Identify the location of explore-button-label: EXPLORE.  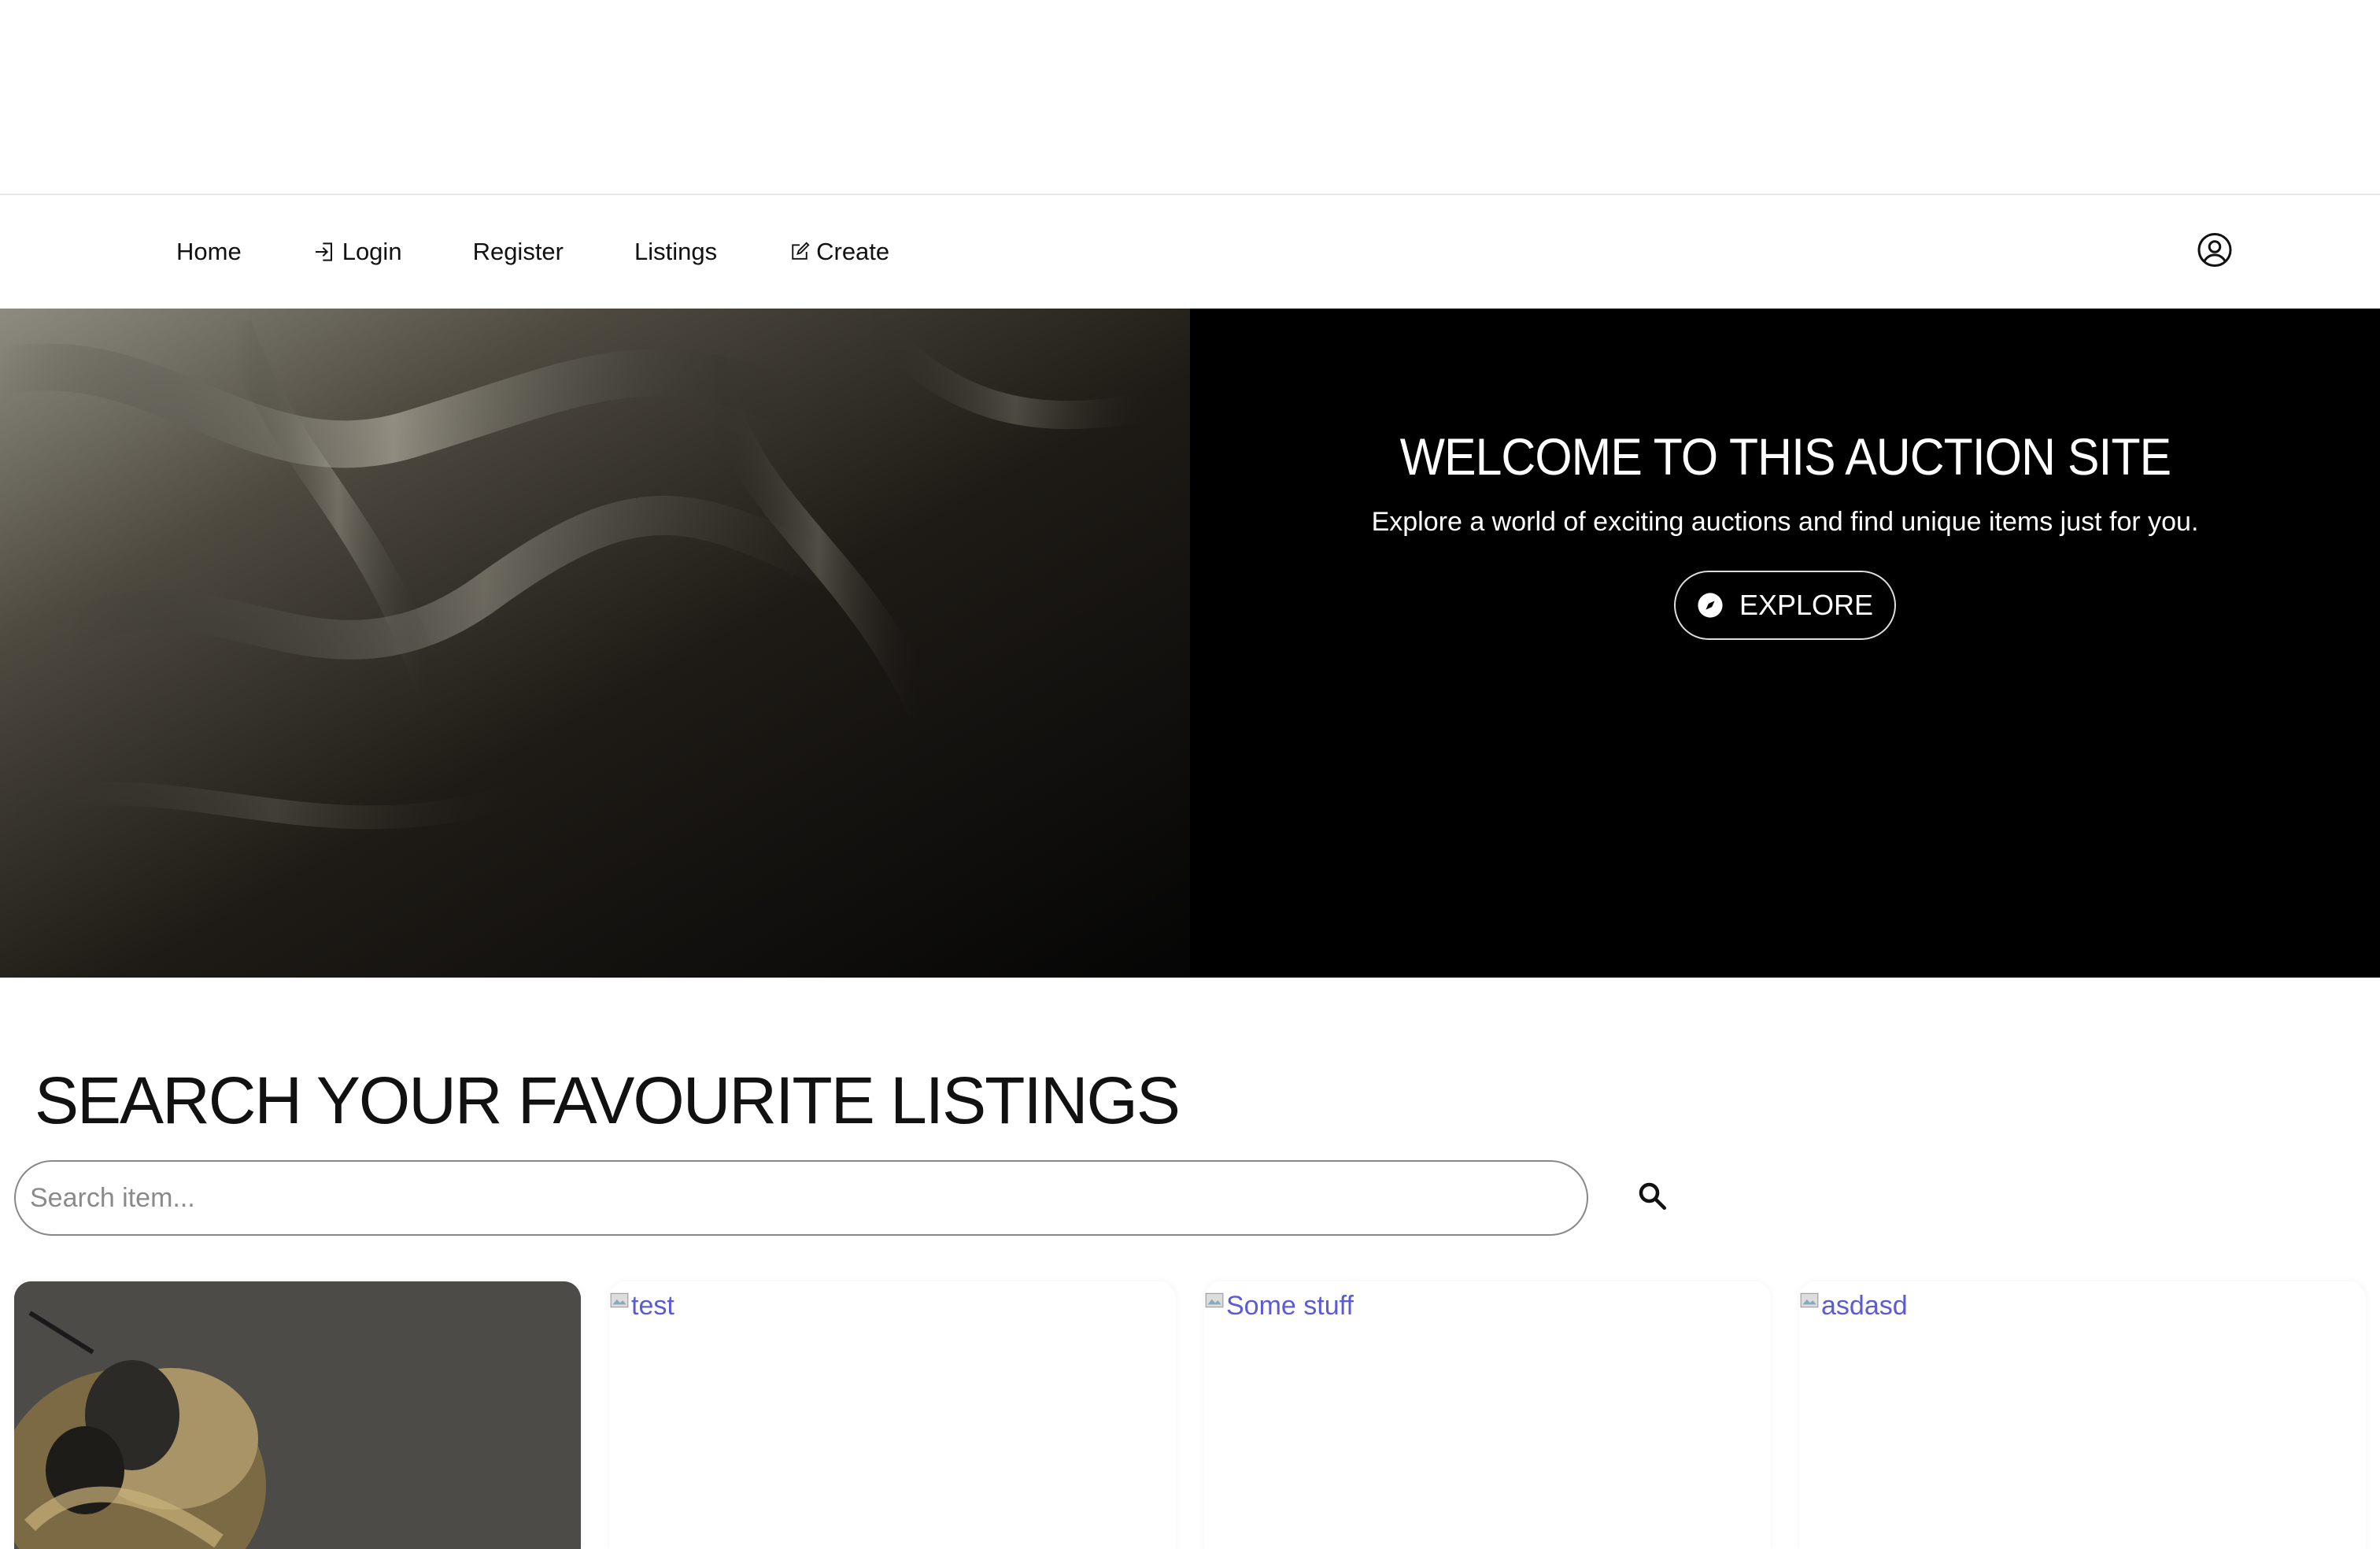
(1806, 605).